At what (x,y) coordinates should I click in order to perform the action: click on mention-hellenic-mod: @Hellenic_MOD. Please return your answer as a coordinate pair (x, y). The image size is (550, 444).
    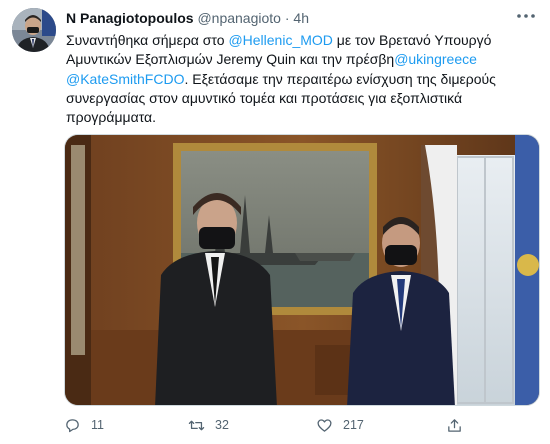
    Looking at the image, I should click on (280, 40).